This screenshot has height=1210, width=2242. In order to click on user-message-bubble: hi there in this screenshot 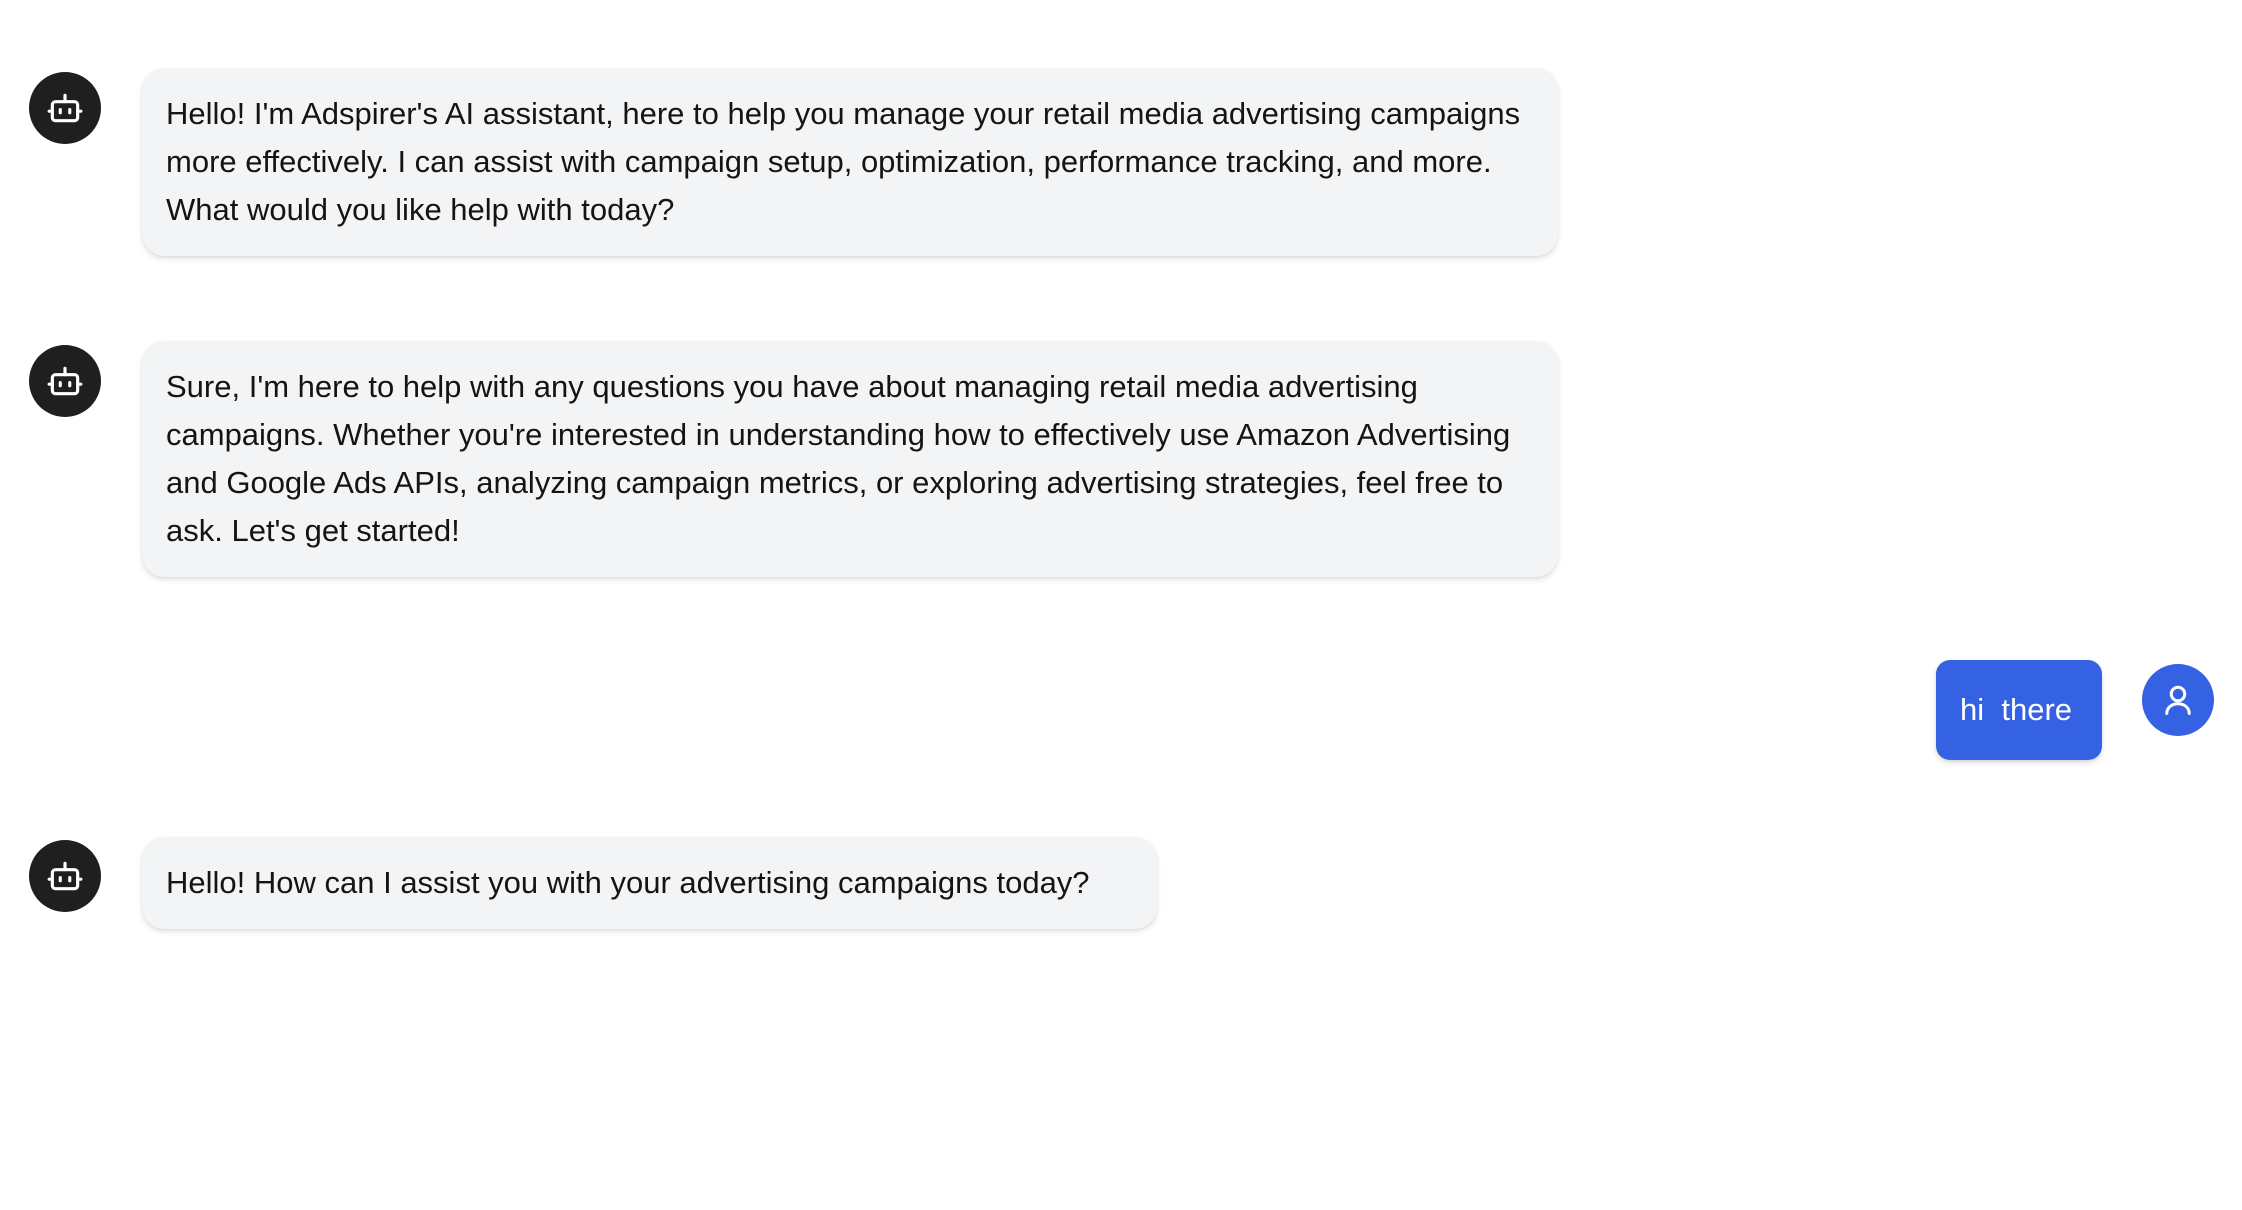, I will do `click(2019, 710)`.